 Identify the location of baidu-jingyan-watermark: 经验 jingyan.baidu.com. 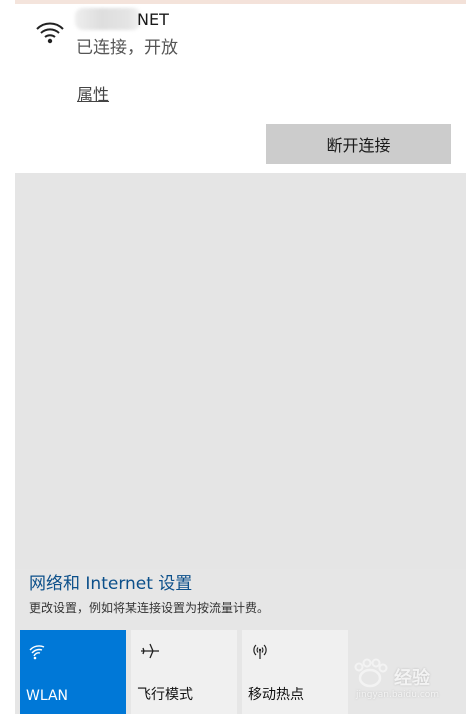
(405, 682).